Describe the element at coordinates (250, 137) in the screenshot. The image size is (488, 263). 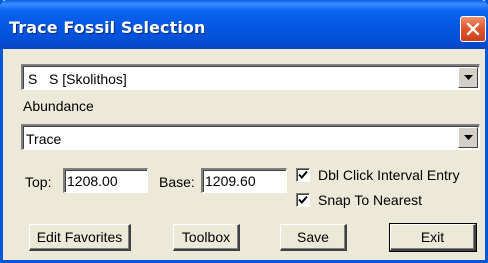
I see `abundance-select: Trace` at that location.